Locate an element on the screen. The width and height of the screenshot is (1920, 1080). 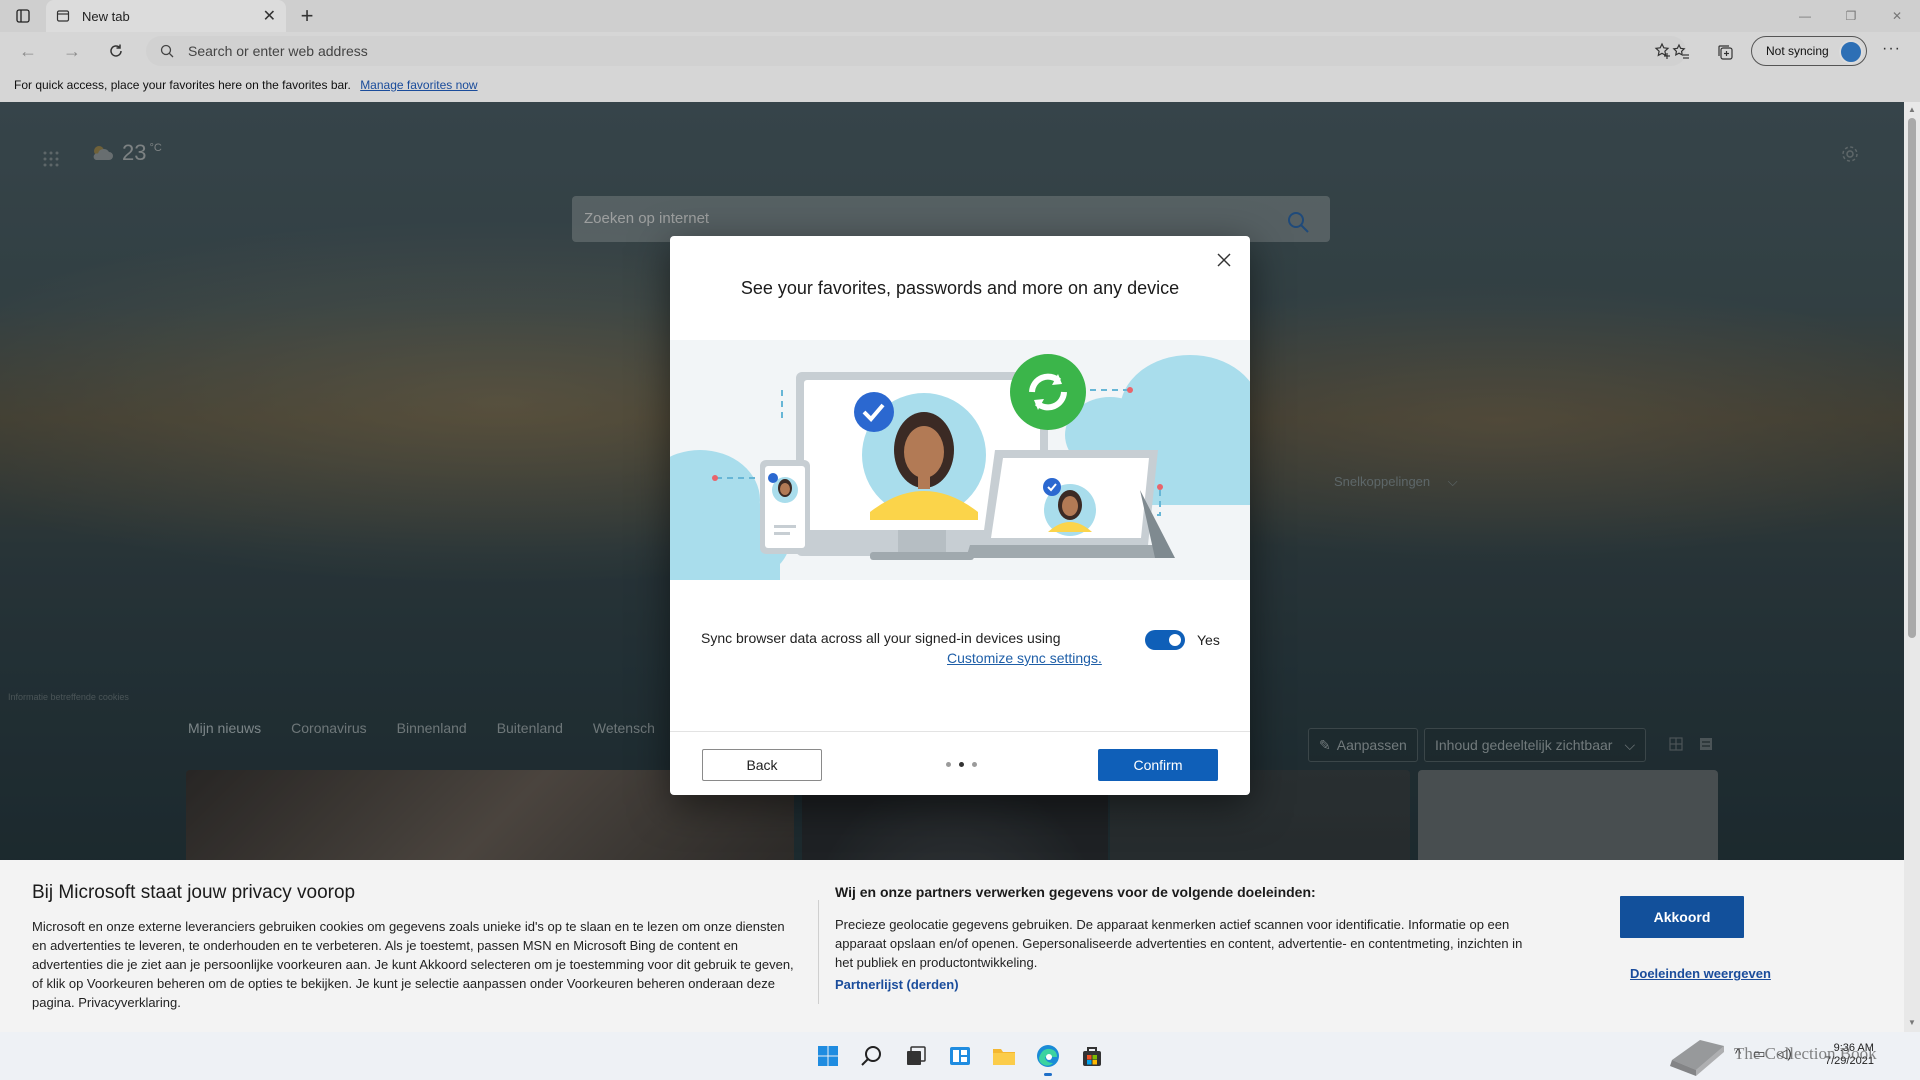
close-icon is located at coordinates (1224, 260).